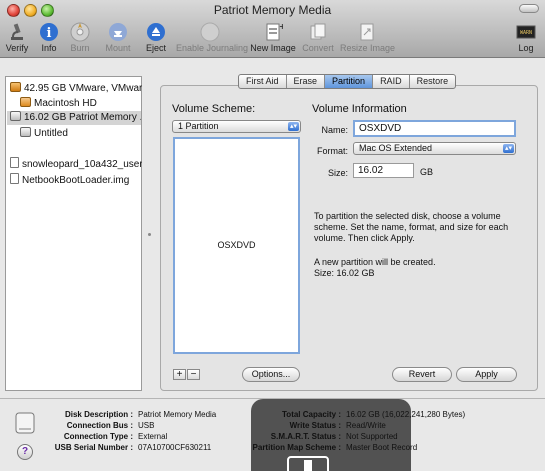 The width and height of the screenshot is (545, 471). Describe the element at coordinates (212, 48) in the screenshot. I see `enable-journaling-label: Enable Journaling` at that location.